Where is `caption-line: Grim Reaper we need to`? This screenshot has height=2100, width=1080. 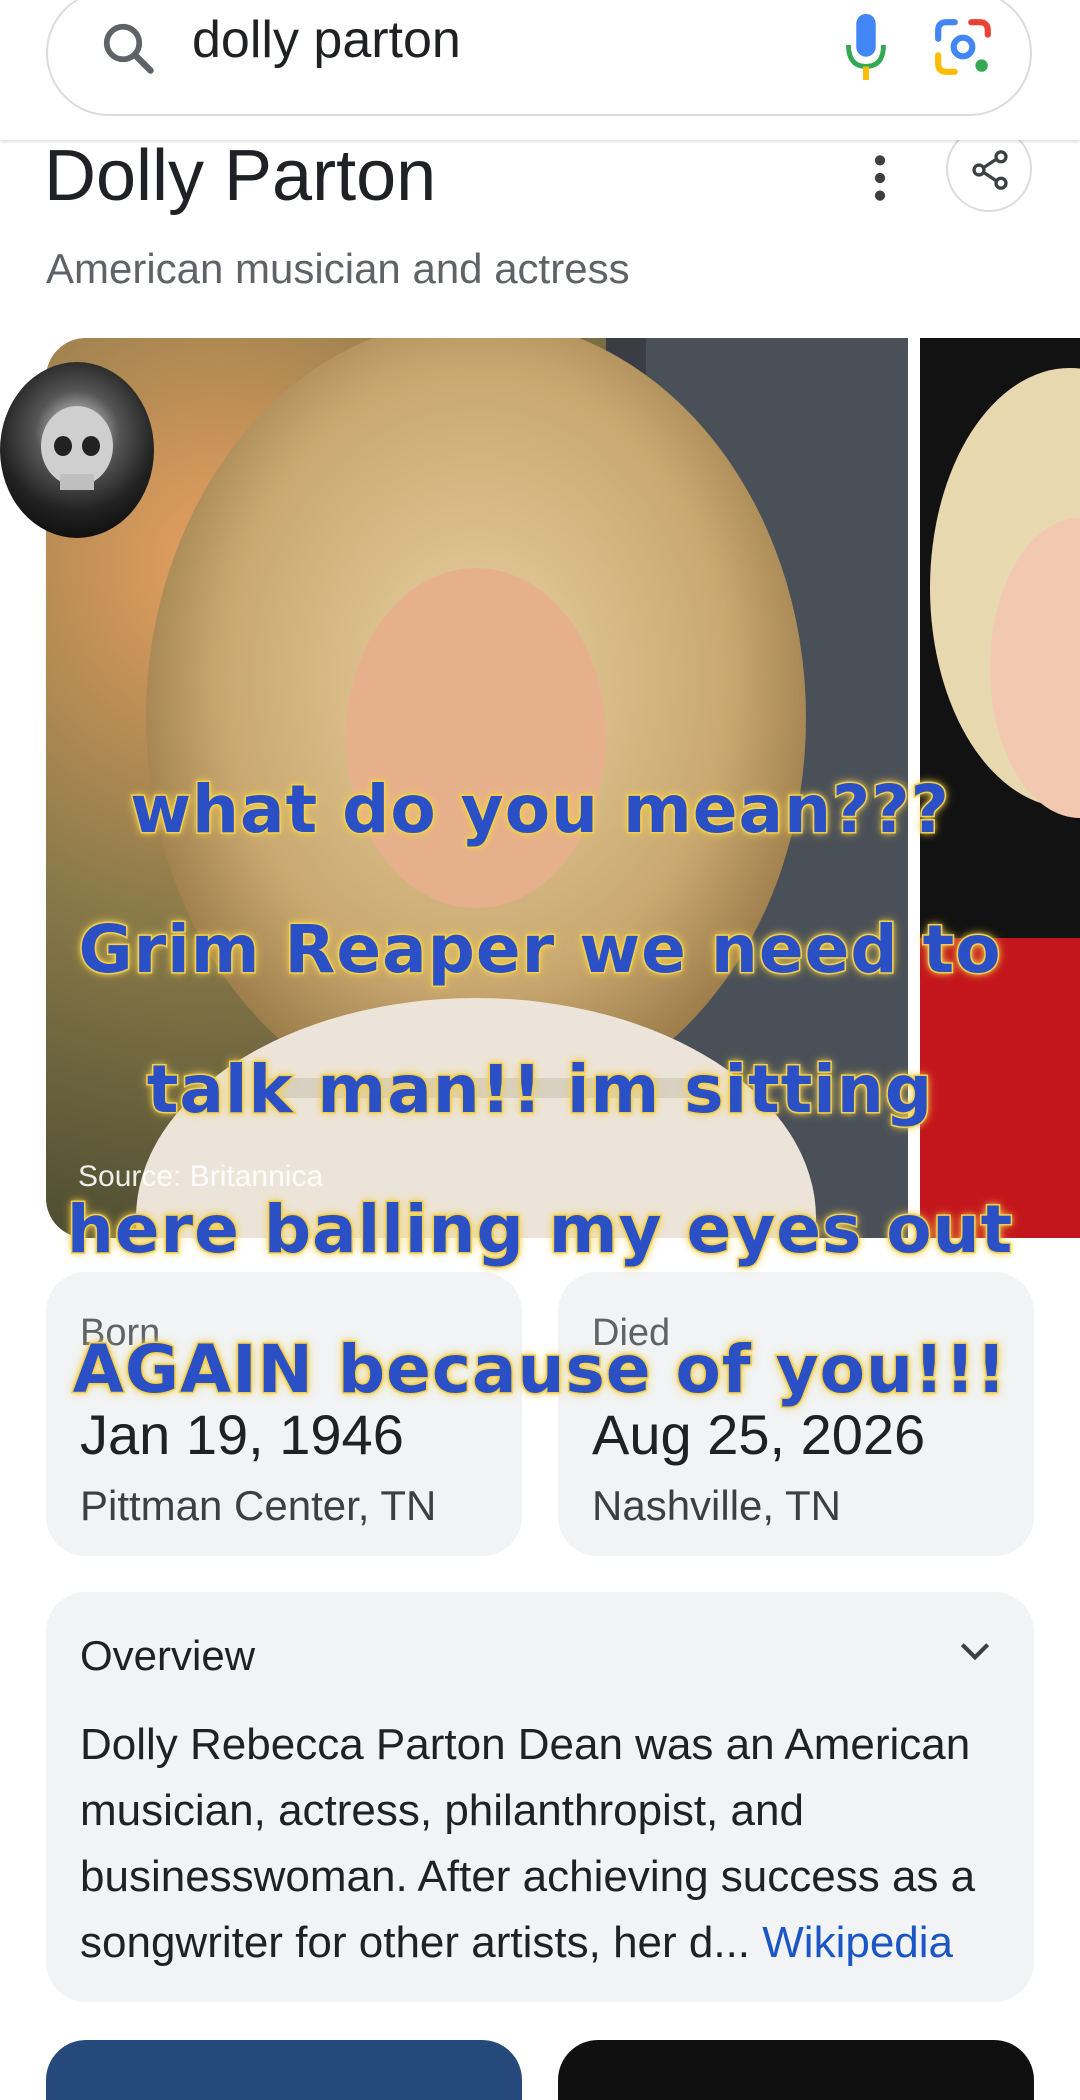 caption-line: Grim Reaper we need to is located at coordinates (539, 950).